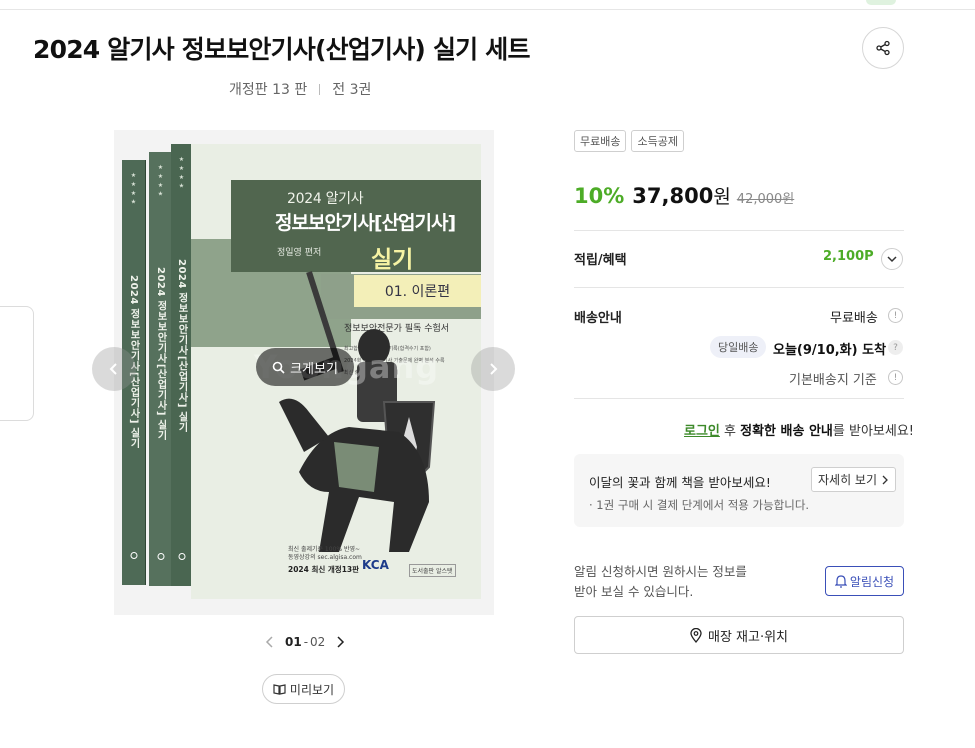 The width and height of the screenshot is (975, 748). Describe the element at coordinates (657, 141) in the screenshot. I see `badge-tax-deduction: 소득공제` at that location.